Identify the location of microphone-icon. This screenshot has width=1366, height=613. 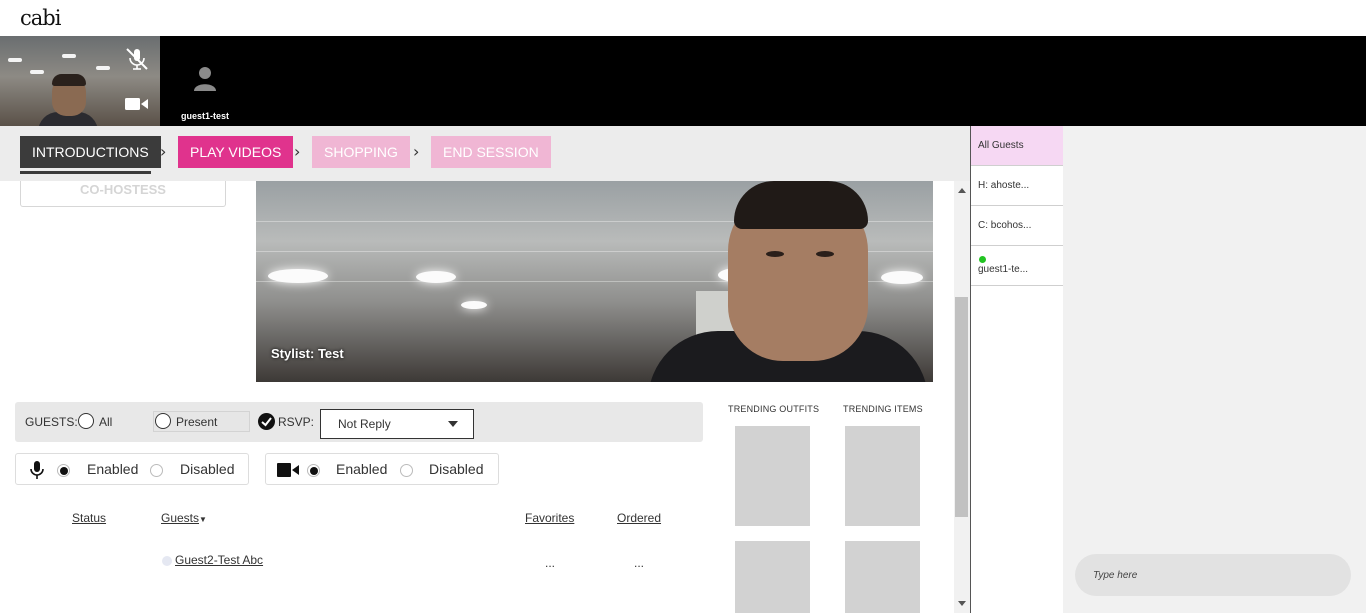
(37, 470).